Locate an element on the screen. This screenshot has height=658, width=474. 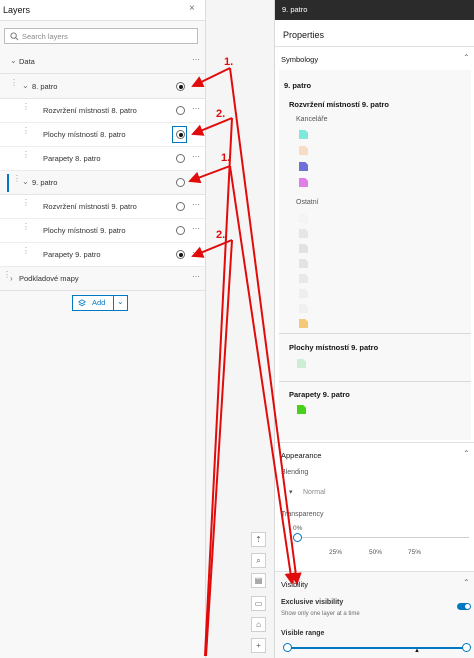
group-data: ⌄ Data ··· is located at coordinates (102, 62).